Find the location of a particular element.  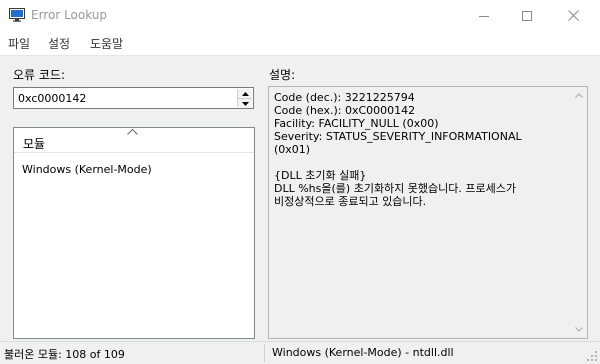

maximize-button is located at coordinates (527, 15).